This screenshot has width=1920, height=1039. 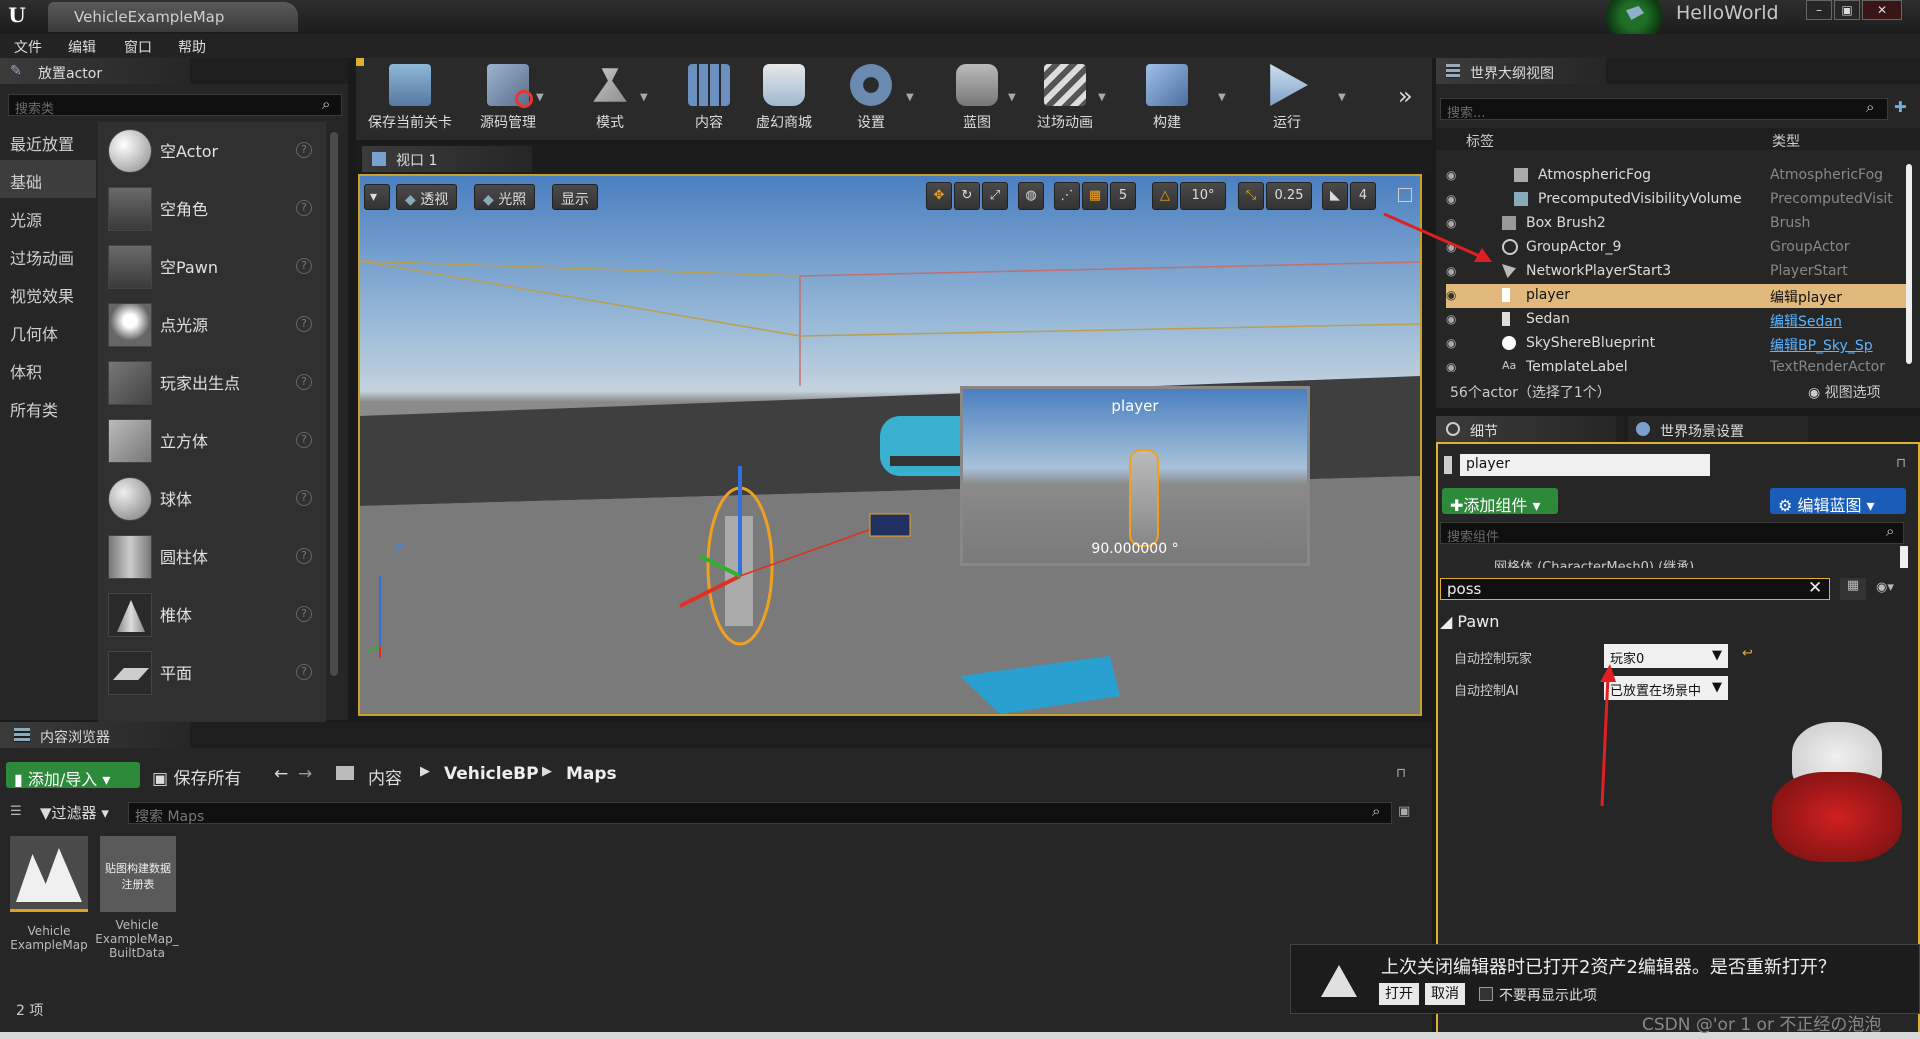 I want to click on viewport-options-button: ▾, so click(x=377, y=197).